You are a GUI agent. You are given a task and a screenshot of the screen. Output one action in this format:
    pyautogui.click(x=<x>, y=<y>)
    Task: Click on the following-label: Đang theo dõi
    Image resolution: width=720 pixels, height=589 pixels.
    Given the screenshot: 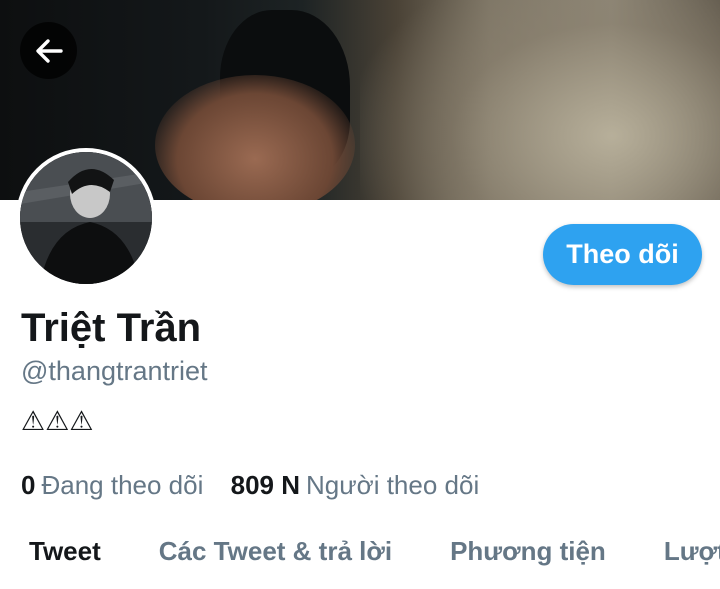 What is the action you would take?
    pyautogui.click(x=122, y=485)
    